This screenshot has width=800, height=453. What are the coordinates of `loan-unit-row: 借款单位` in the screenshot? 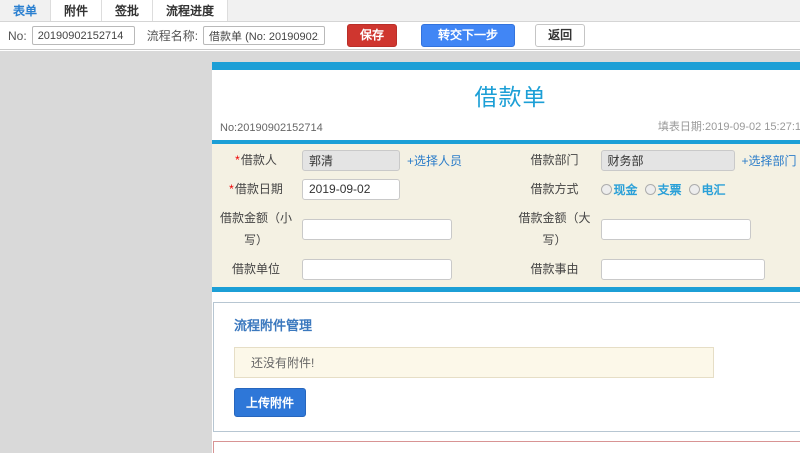 It's located at (361, 269).